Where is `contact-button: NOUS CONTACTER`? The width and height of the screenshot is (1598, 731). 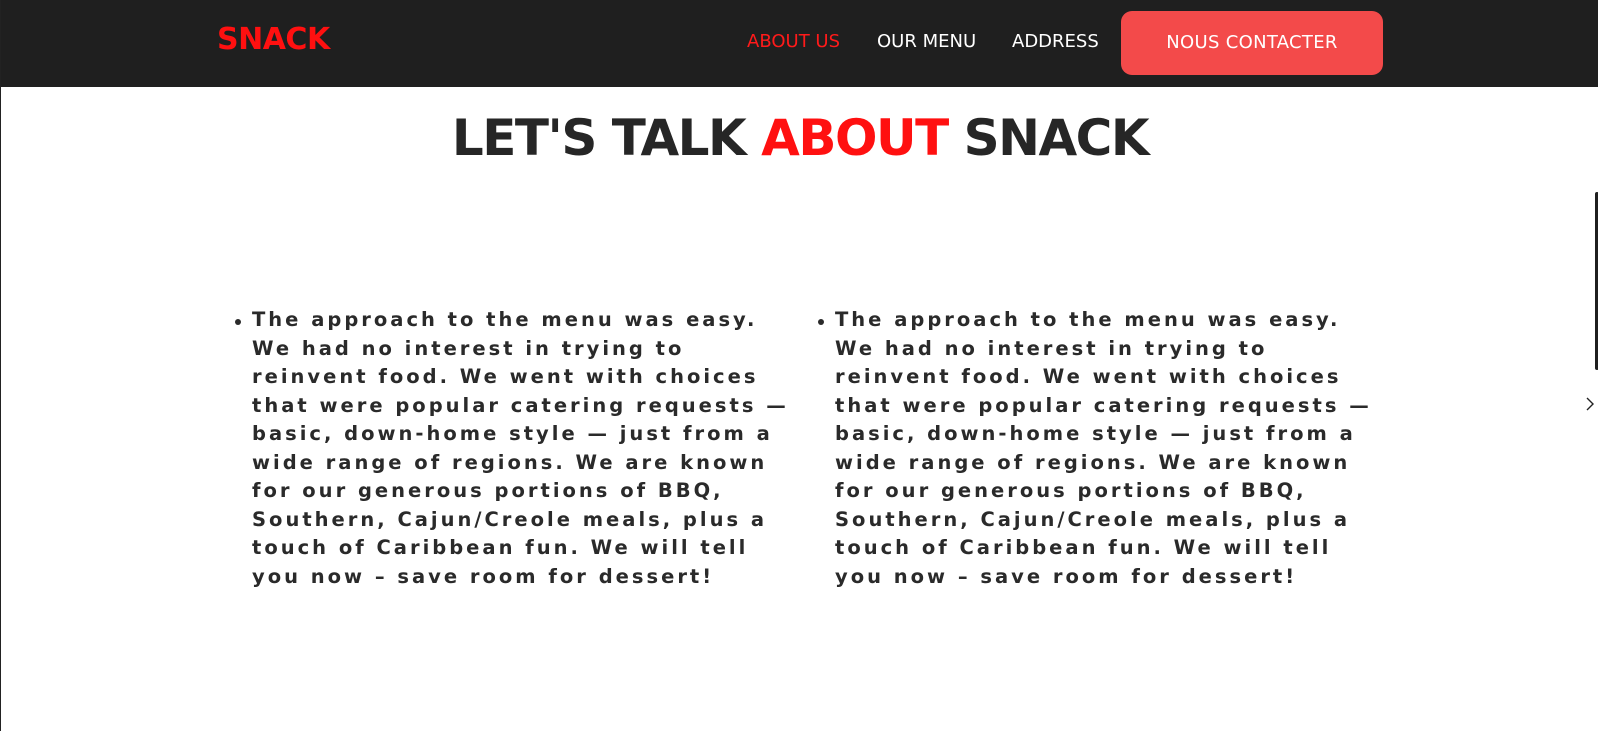
contact-button: NOUS CONTACTER is located at coordinates (1252, 43).